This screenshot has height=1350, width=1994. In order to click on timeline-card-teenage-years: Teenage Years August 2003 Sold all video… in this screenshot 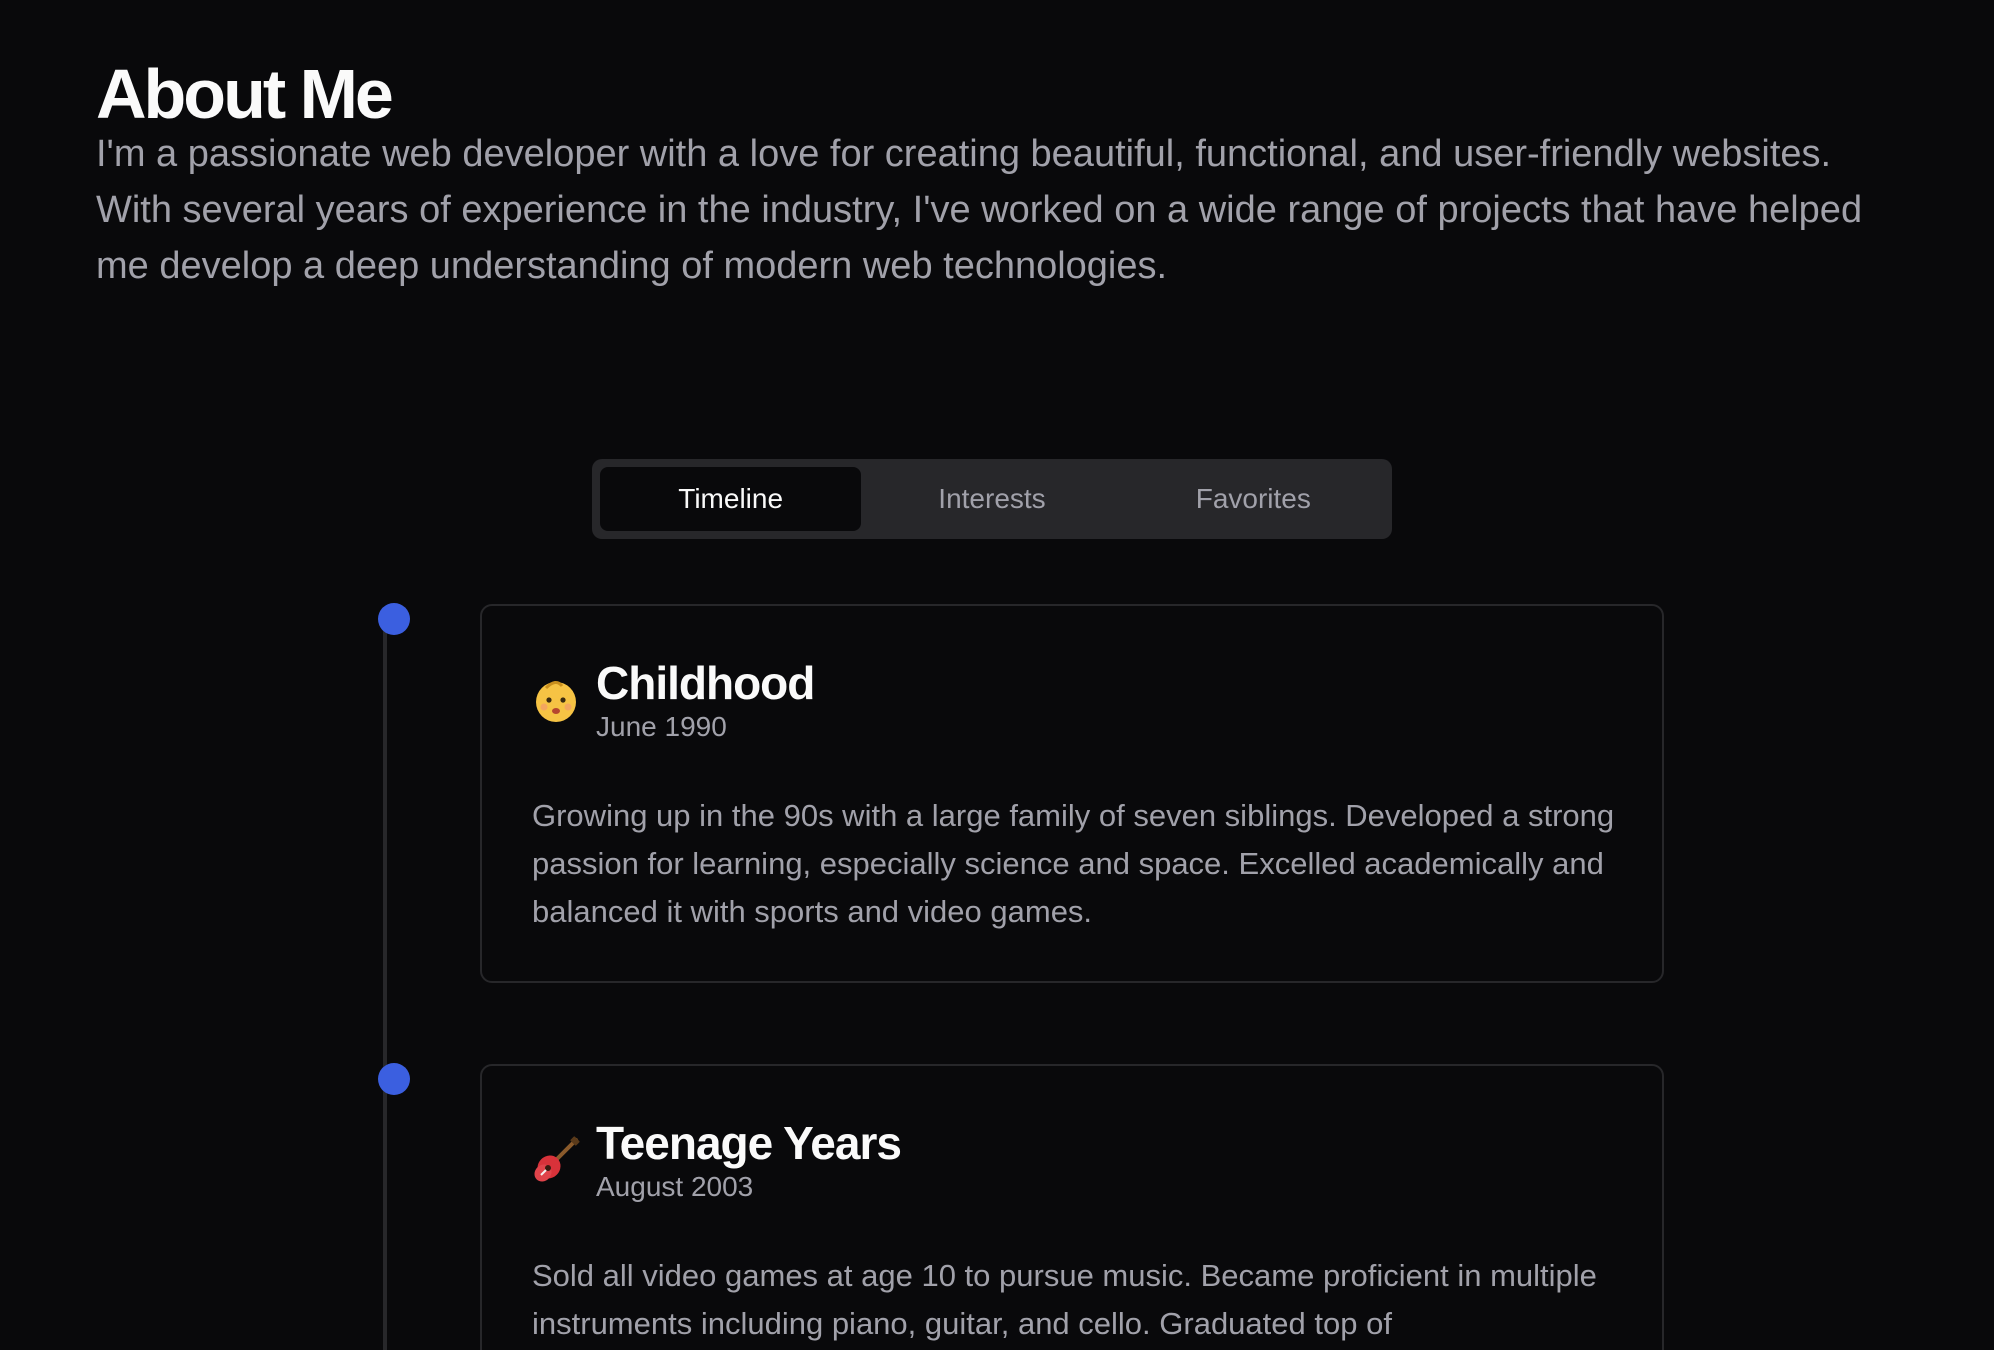, I will do `click(1072, 1207)`.